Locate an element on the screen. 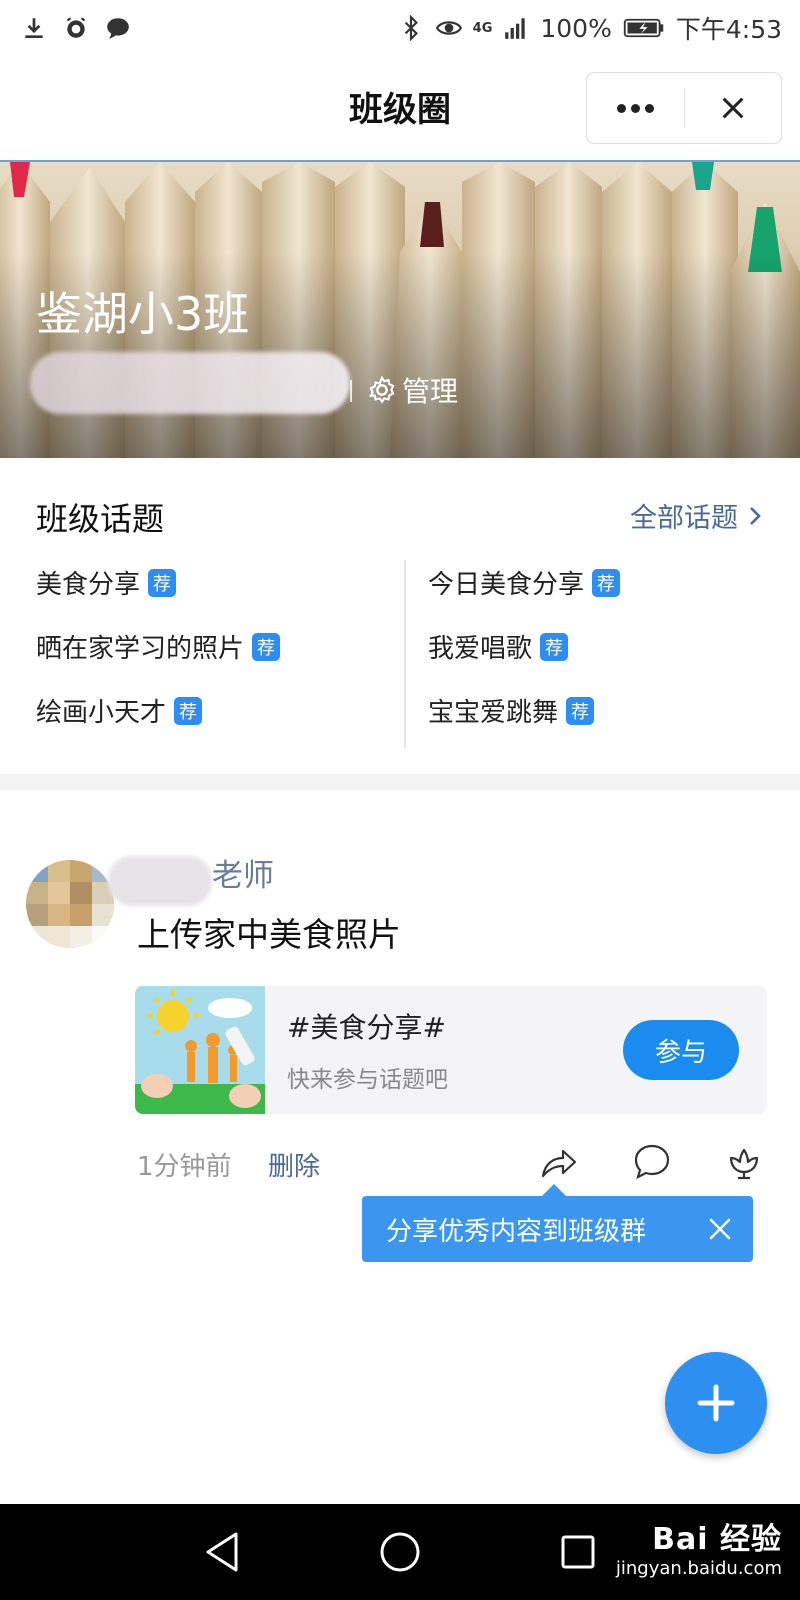 The height and width of the screenshot is (1600, 800). class-name: 鉴湖小3班 is located at coordinates (143, 314).